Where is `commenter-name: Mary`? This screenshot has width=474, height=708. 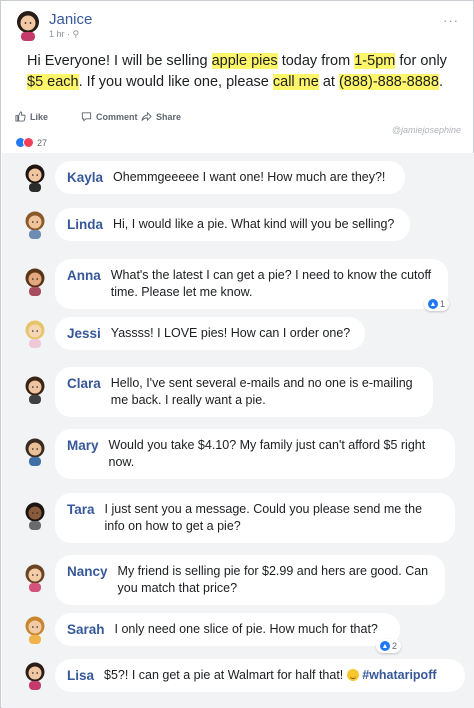 commenter-name: Mary is located at coordinates (83, 454).